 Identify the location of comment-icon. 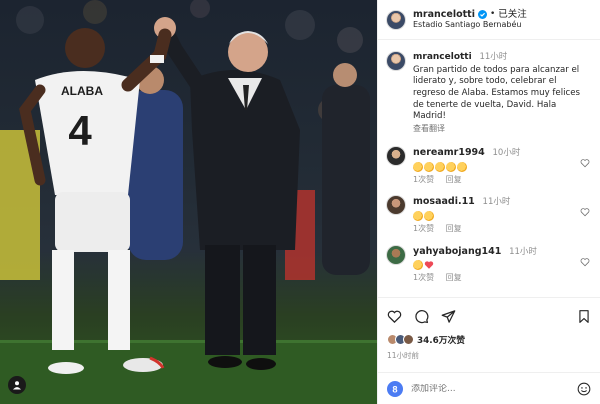
(421, 316).